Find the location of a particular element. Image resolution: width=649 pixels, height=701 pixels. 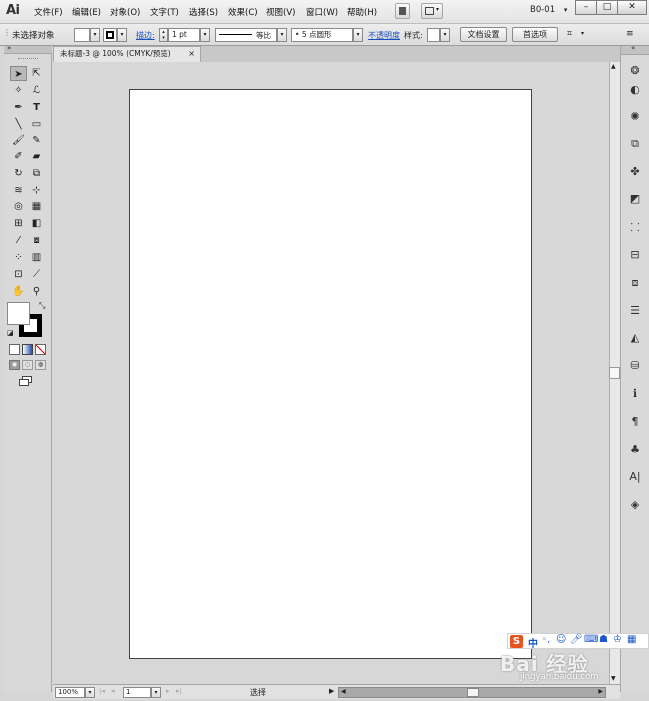

direct-selection-icon: ⇱ is located at coordinates (36, 73).